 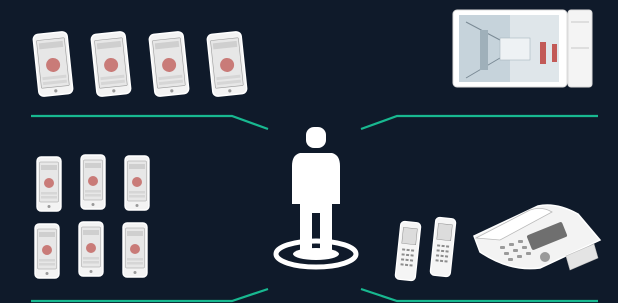 I want to click on connector-top-left, so click(x=150, y=122).